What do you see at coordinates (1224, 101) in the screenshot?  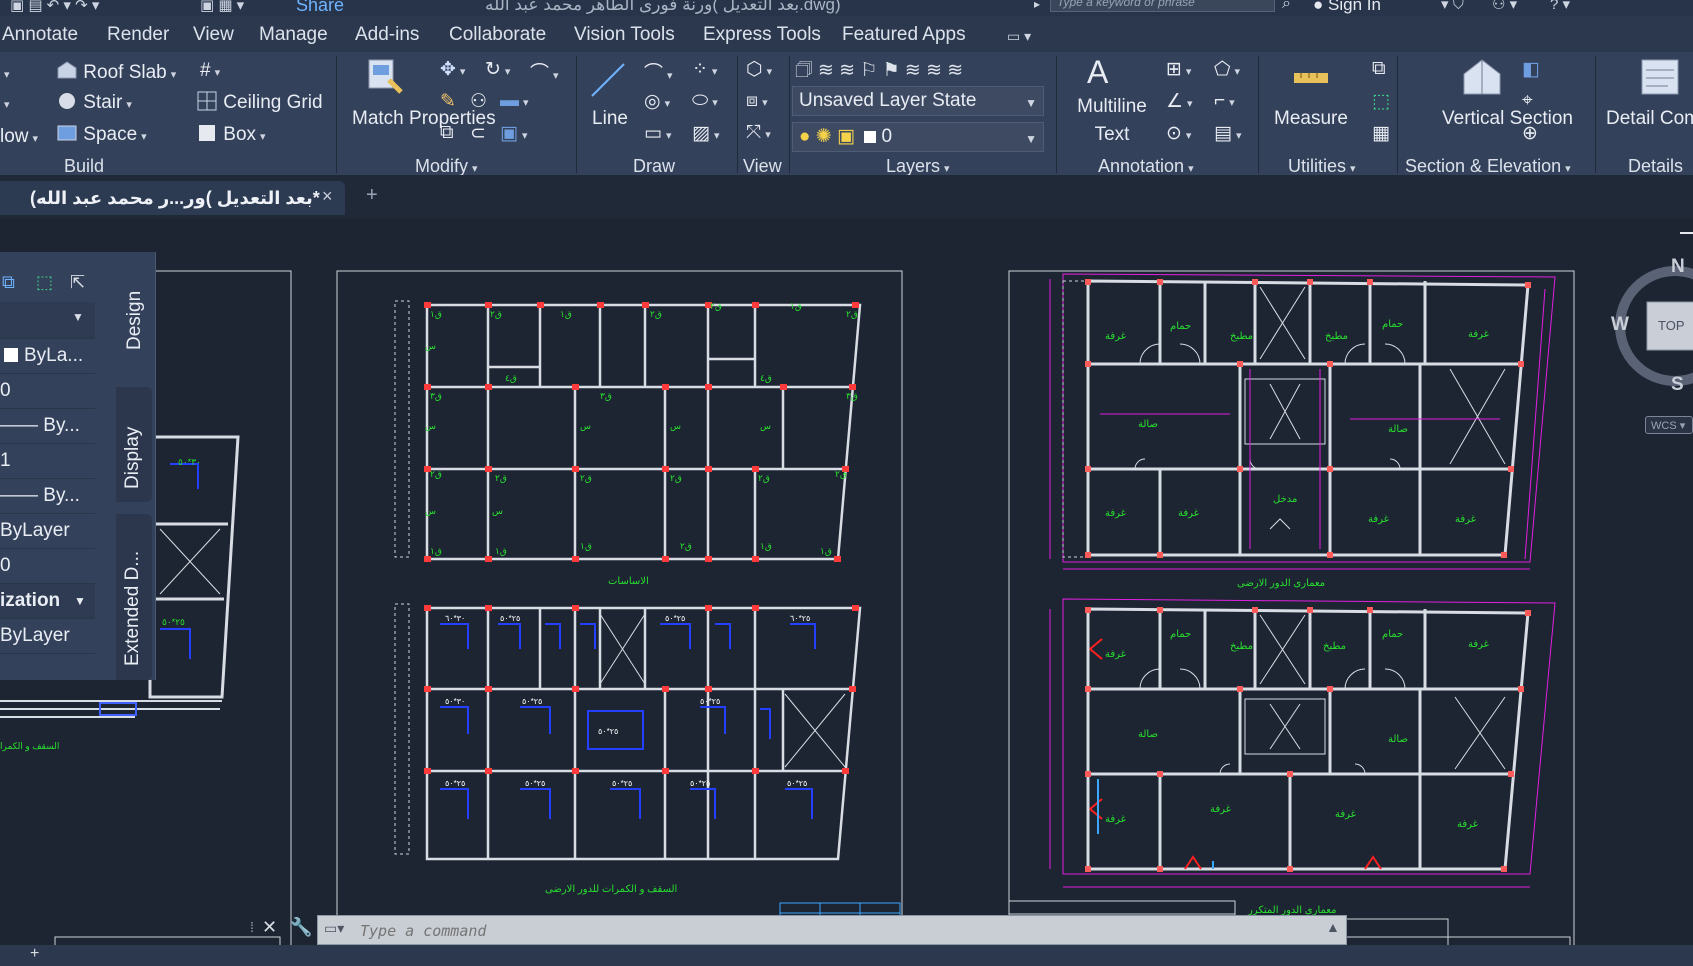 I see `elevation-label-icon: ⌐ ▾` at bounding box center [1224, 101].